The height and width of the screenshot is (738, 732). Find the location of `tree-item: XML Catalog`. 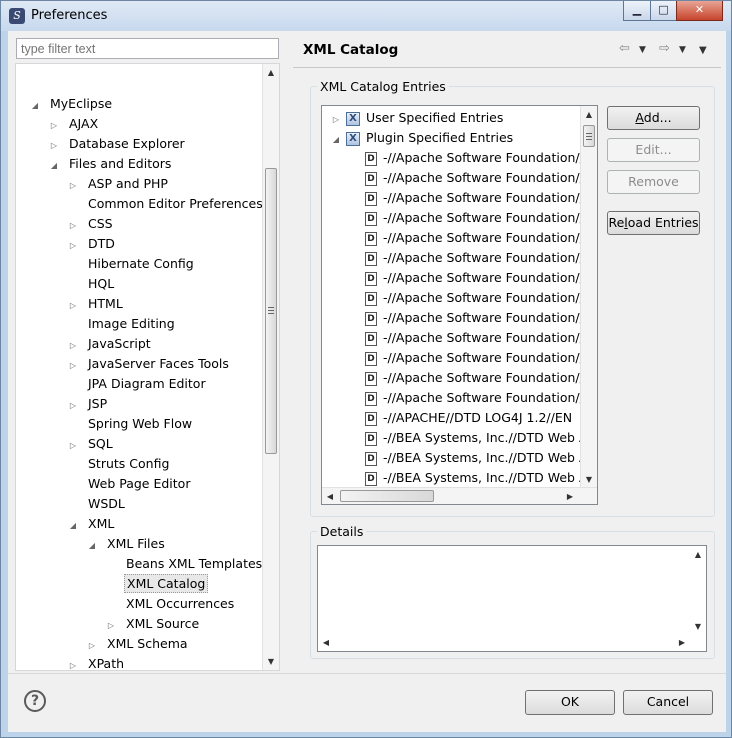

tree-item: XML Catalog is located at coordinates (157, 584).